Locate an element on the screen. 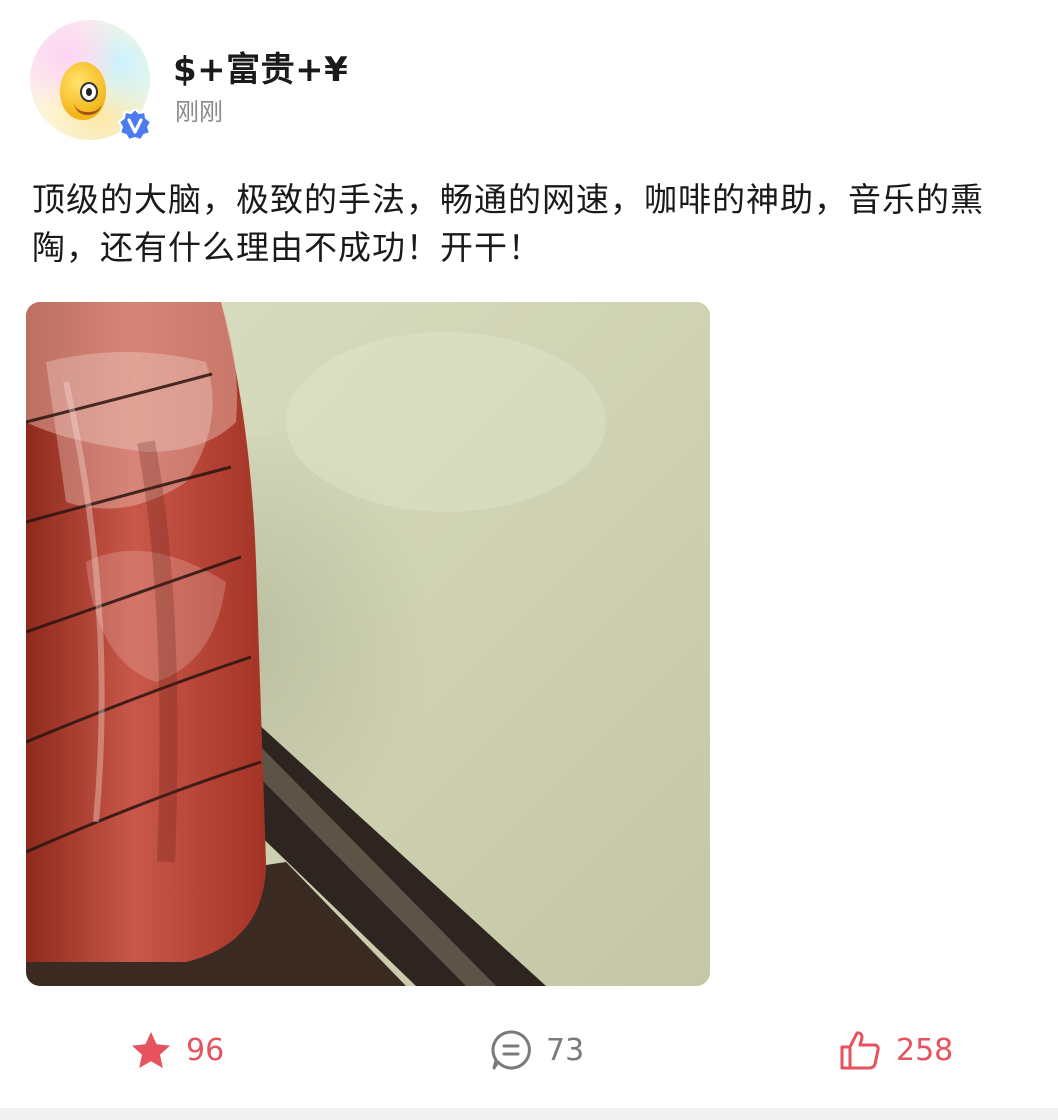  like-count: 258 is located at coordinates (925, 1050).